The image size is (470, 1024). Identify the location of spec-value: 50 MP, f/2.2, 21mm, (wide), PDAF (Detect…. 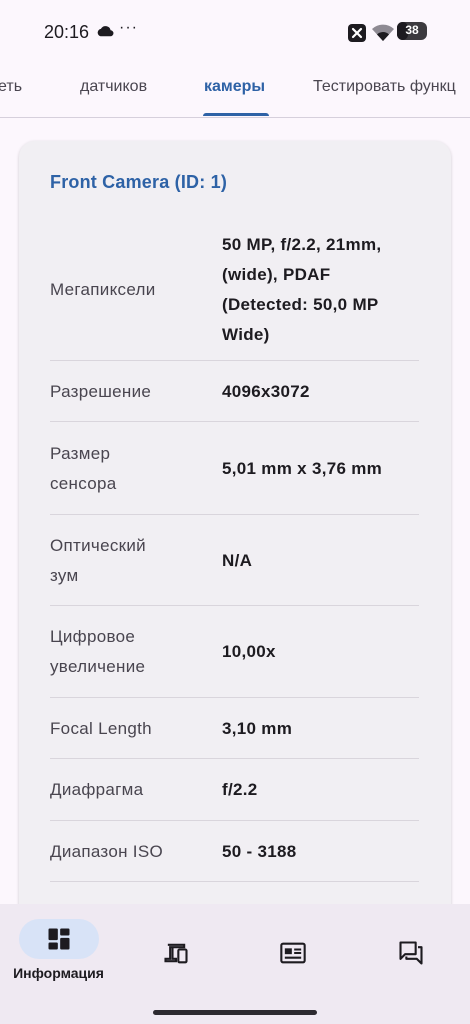
(302, 289).